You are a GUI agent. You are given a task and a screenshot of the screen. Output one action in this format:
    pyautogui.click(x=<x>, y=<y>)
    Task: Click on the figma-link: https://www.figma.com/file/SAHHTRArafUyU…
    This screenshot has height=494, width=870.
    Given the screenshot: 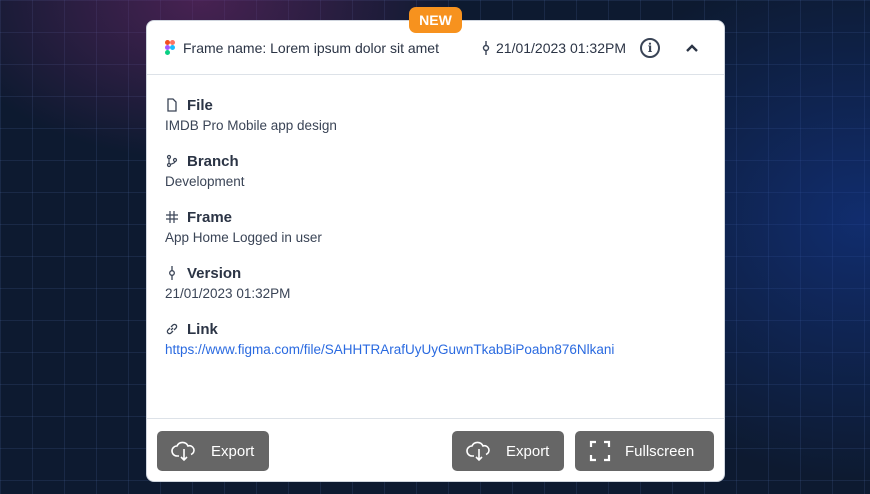 What is the action you would take?
    pyautogui.click(x=435, y=349)
    